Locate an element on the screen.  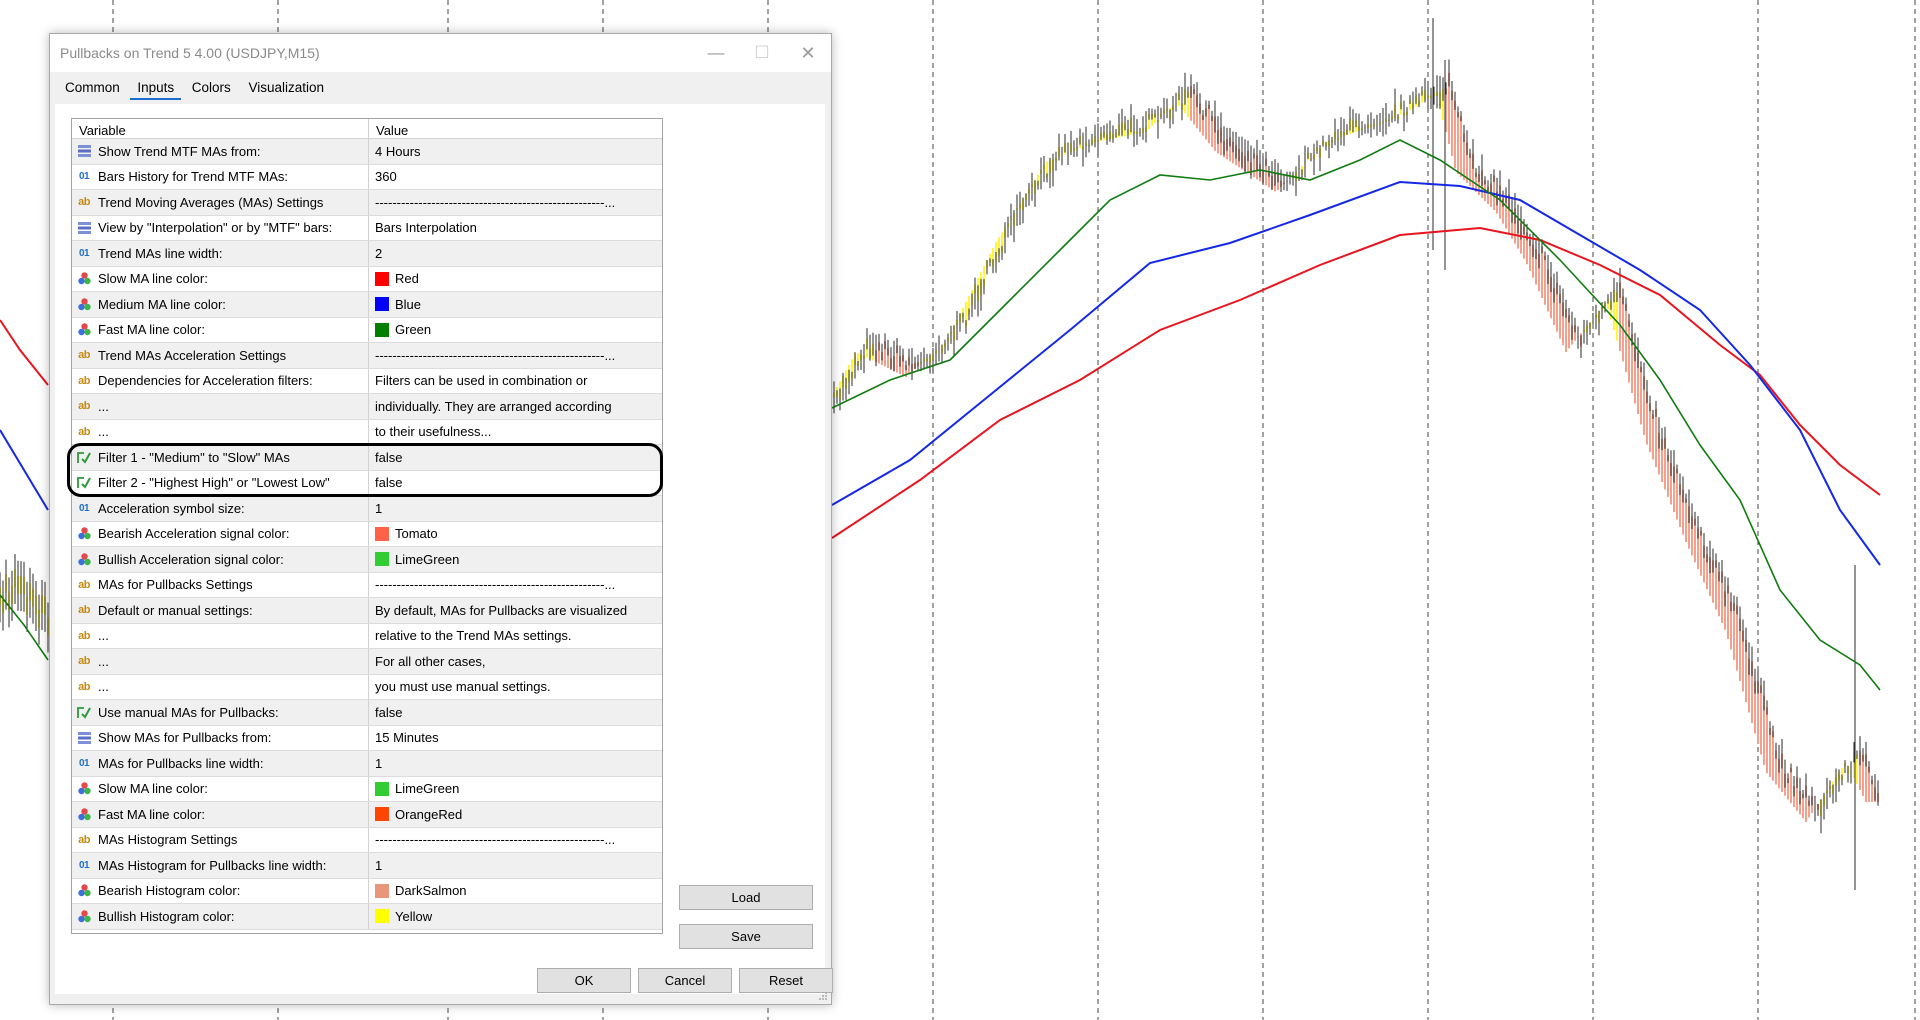
maximize-icon: ☐ is located at coordinates (762, 53).